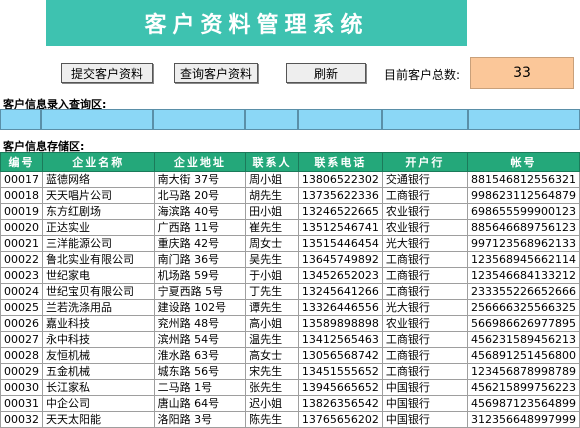 Image resolution: width=580 pixels, height=428 pixels. I want to click on cell-phone: 13826356542, so click(340, 403).